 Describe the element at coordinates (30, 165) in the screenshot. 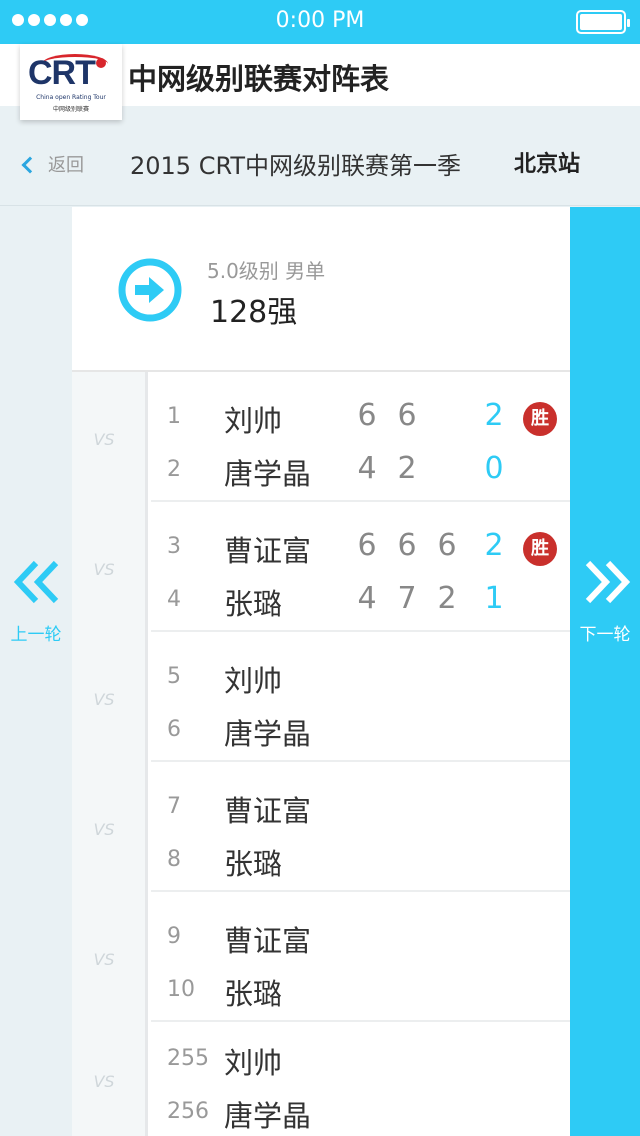

I see `chevron-left-icon` at that location.